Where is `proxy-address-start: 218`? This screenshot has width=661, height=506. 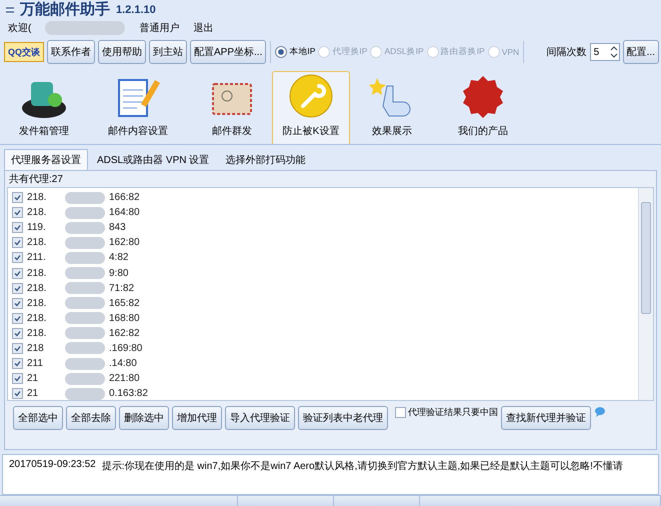
proxy-address-start: 218 is located at coordinates (36, 348).